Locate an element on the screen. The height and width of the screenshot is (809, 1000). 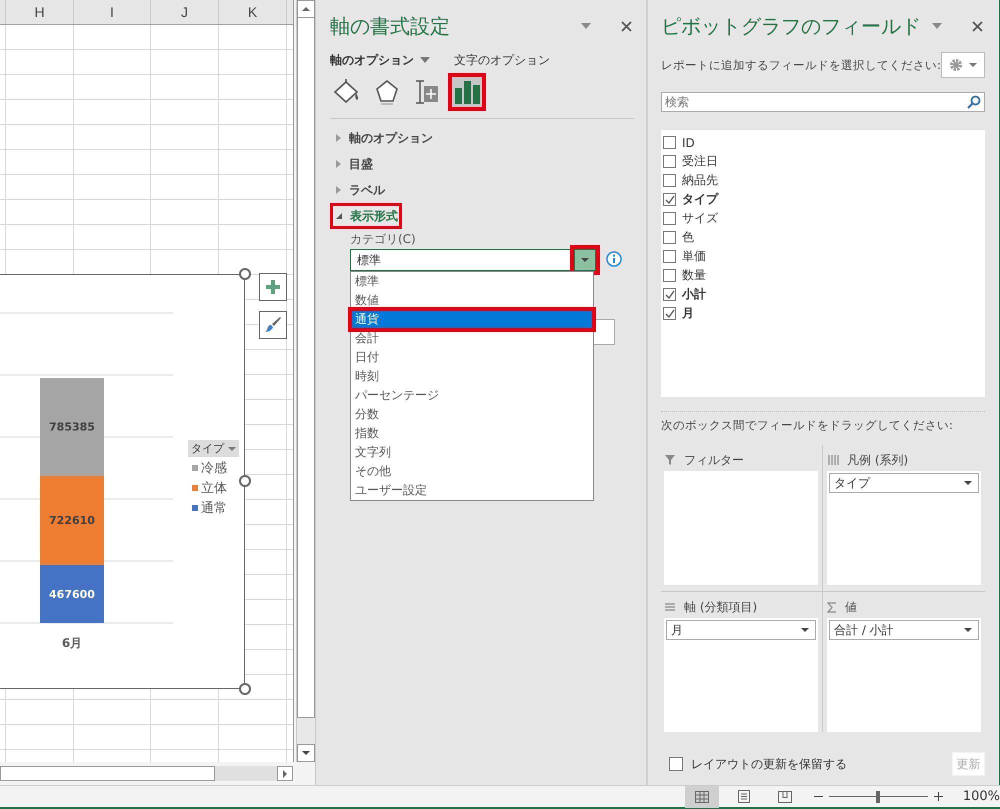
dropdown-option: 指数 is located at coordinates (472, 433).